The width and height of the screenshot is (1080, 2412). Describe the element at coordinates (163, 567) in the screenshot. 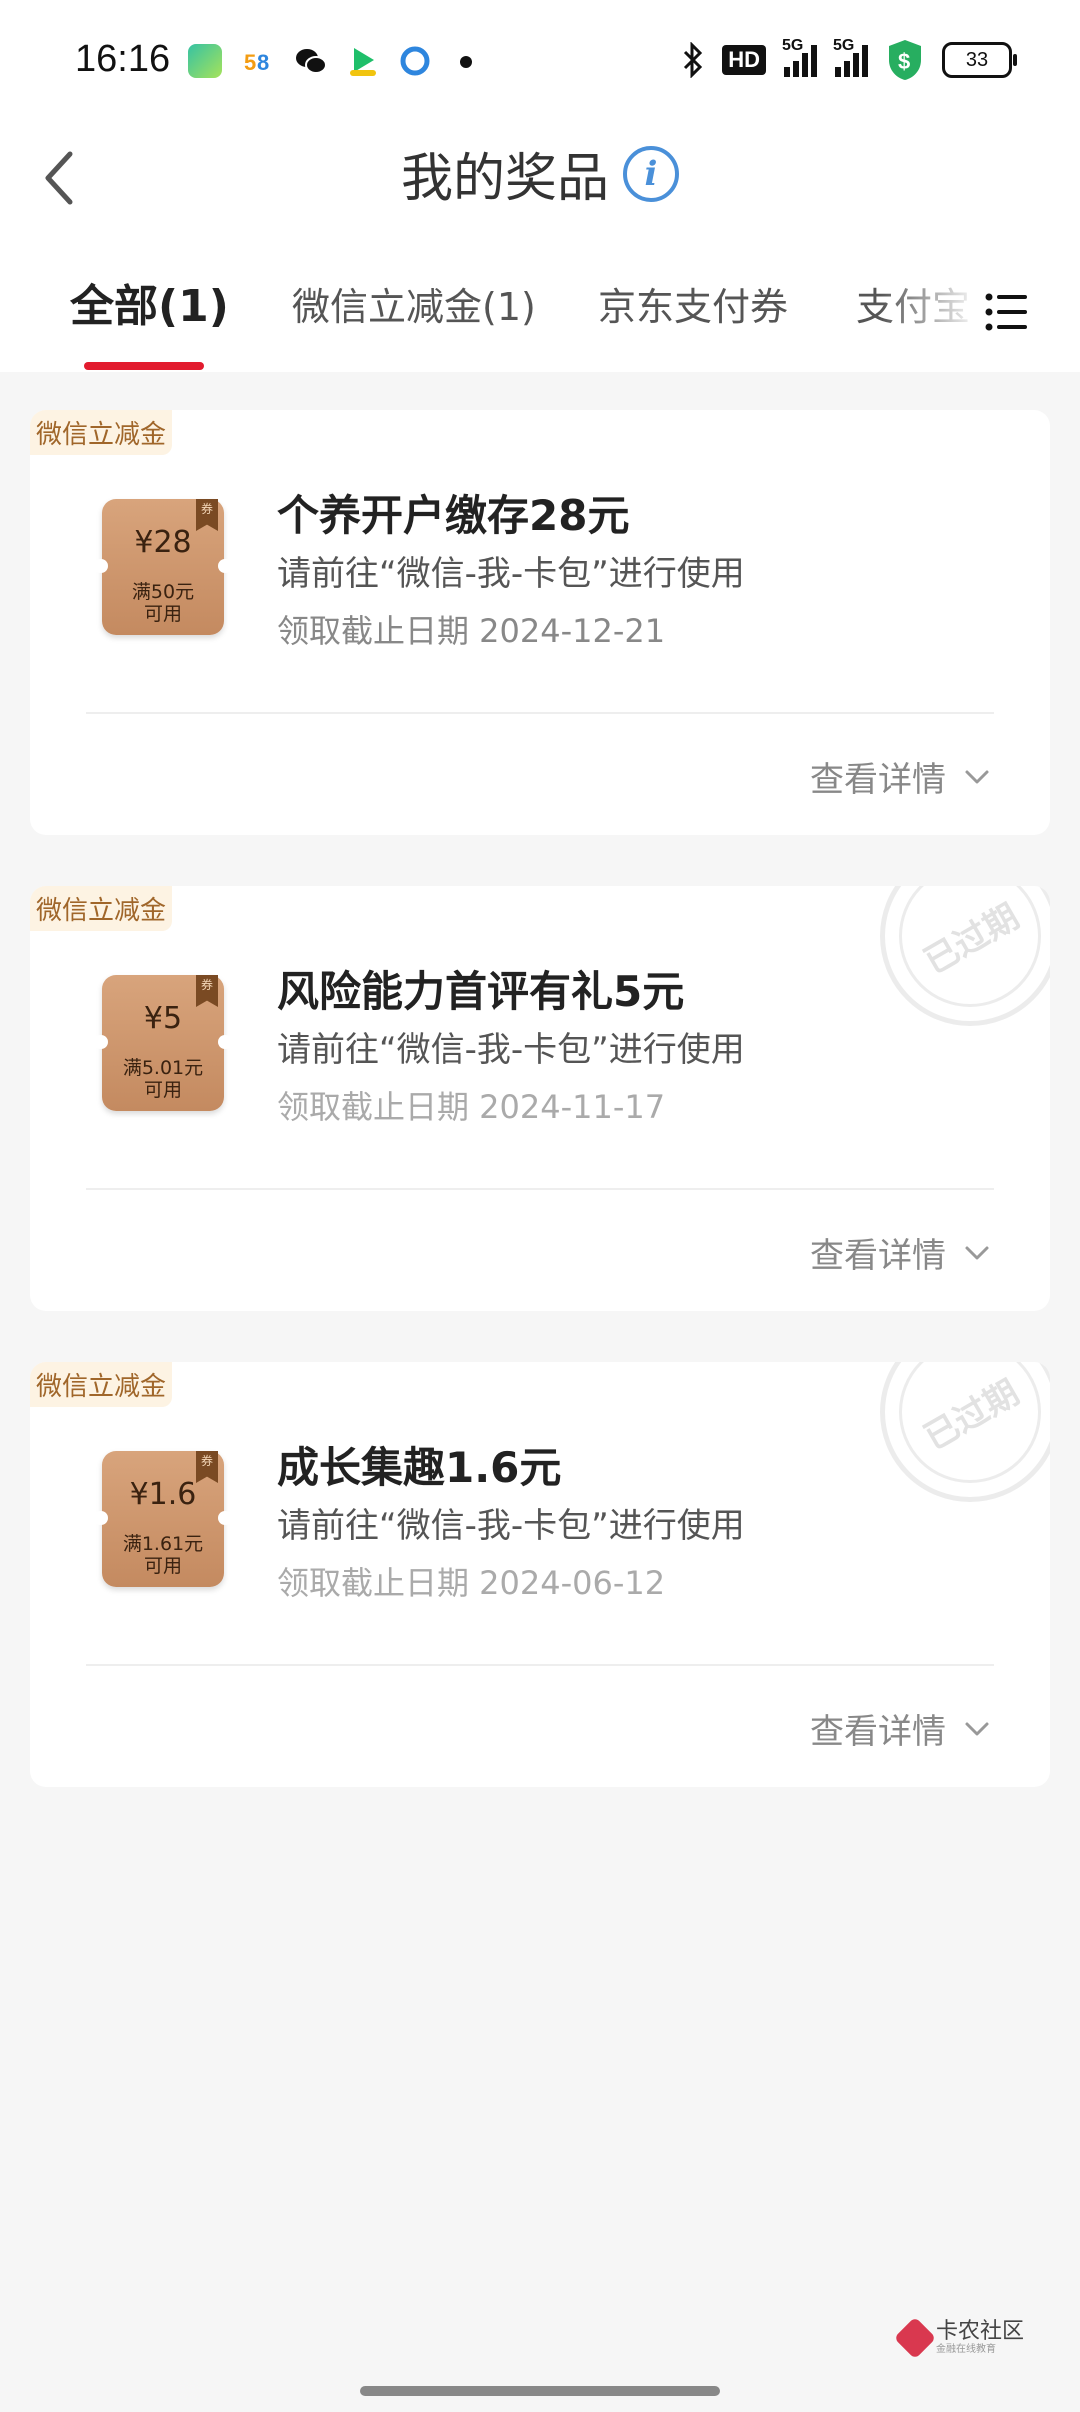

I see `coupon-thumbnail: 券 ¥28 满50元 可用` at that location.